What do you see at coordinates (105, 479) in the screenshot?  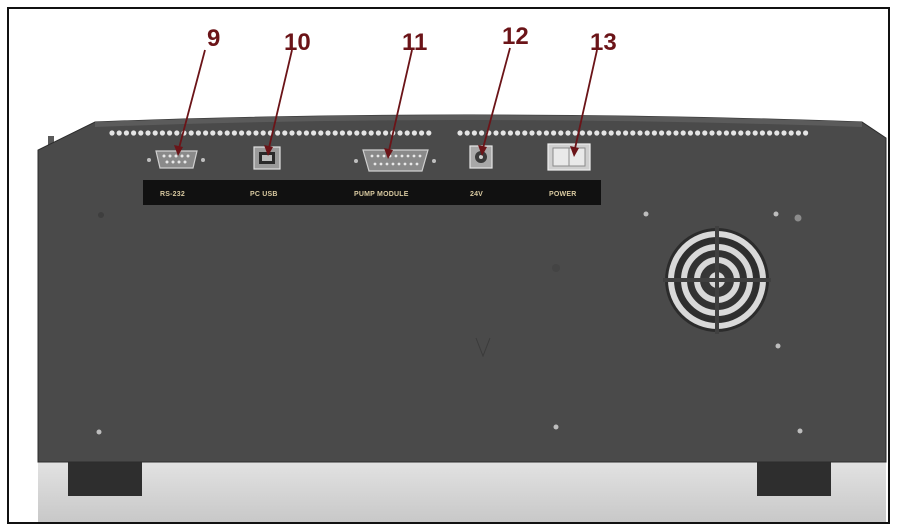 I see `left-foot` at bounding box center [105, 479].